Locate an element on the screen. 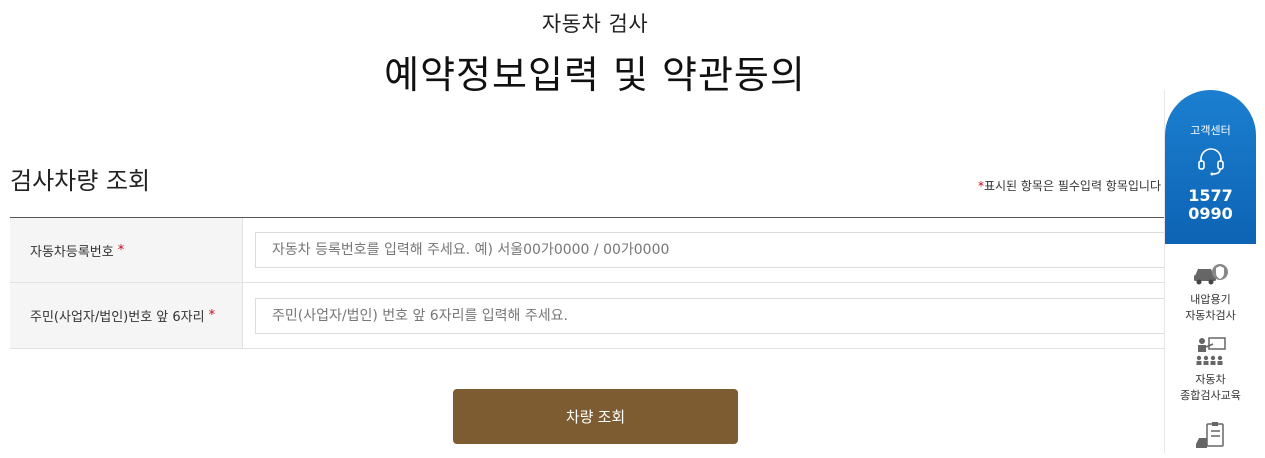 Image resolution: width=1265 pixels, height=458 pixels. id-number-label: 주민(사업자/법인)번호 앞 6자리 * is located at coordinates (126, 315).